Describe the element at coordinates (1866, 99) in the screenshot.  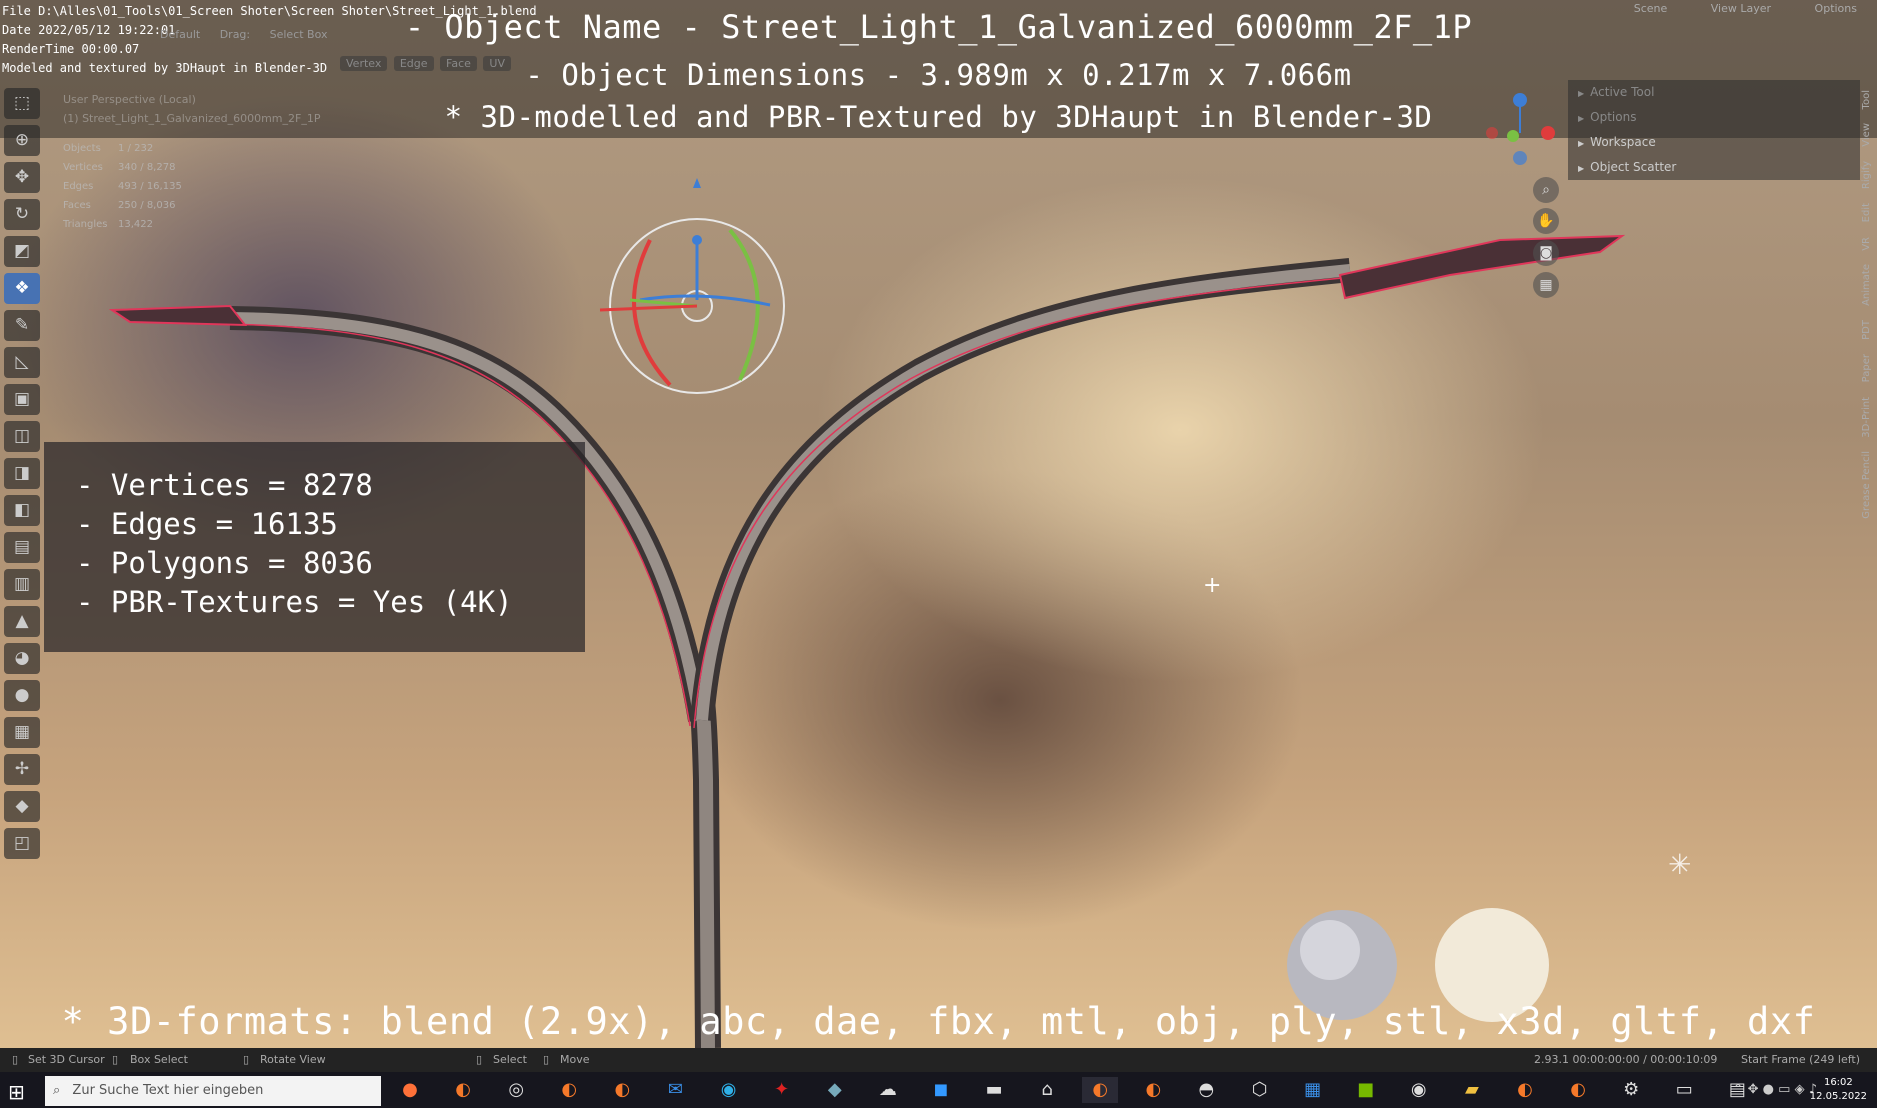
I see `tab-tool: Tool` at that location.